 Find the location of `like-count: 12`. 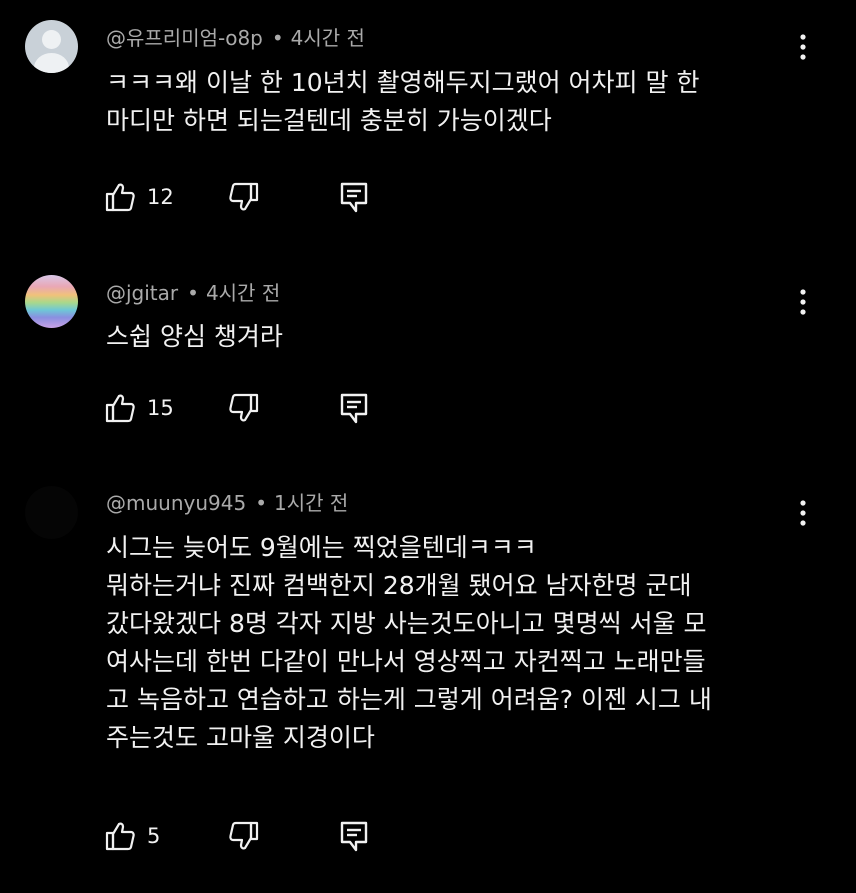

like-count: 12 is located at coordinates (160, 197).